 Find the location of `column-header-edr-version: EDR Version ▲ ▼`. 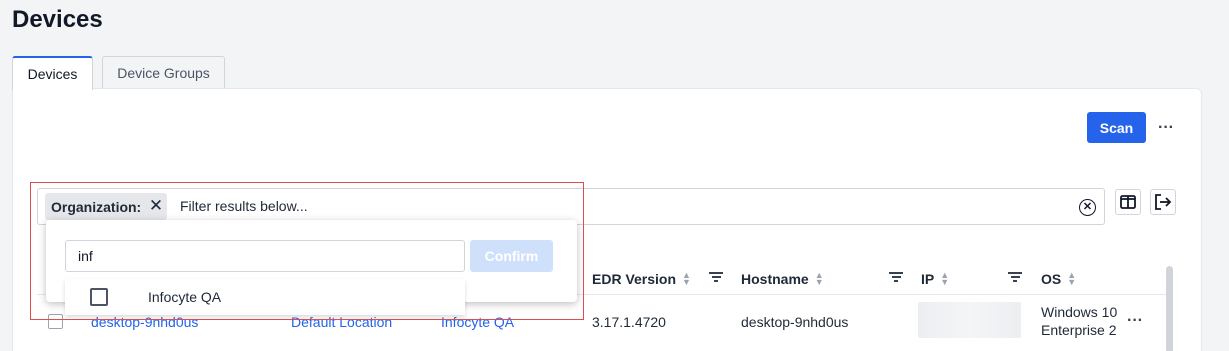

column-header-edr-version: EDR Version ▲ ▼ is located at coordinates (641, 279).